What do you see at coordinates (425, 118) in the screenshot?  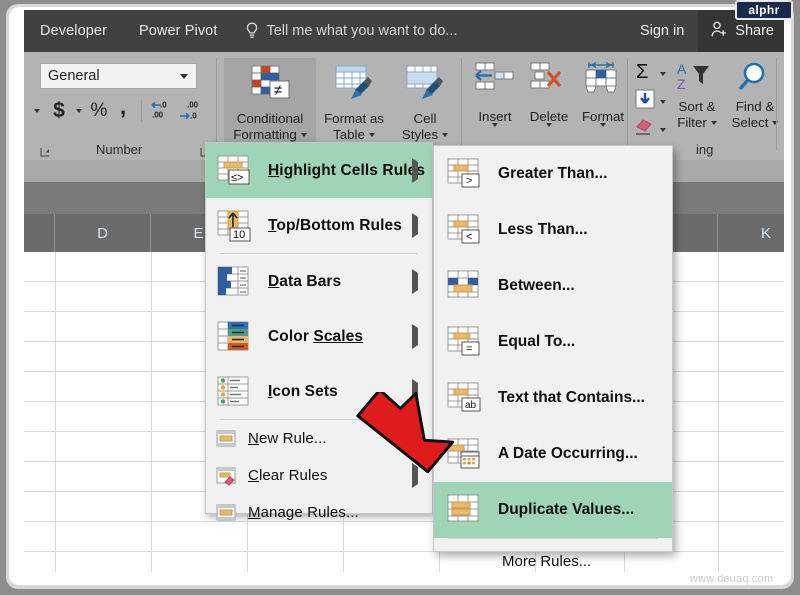 I see `cell-styles-label-line1: Cell` at bounding box center [425, 118].